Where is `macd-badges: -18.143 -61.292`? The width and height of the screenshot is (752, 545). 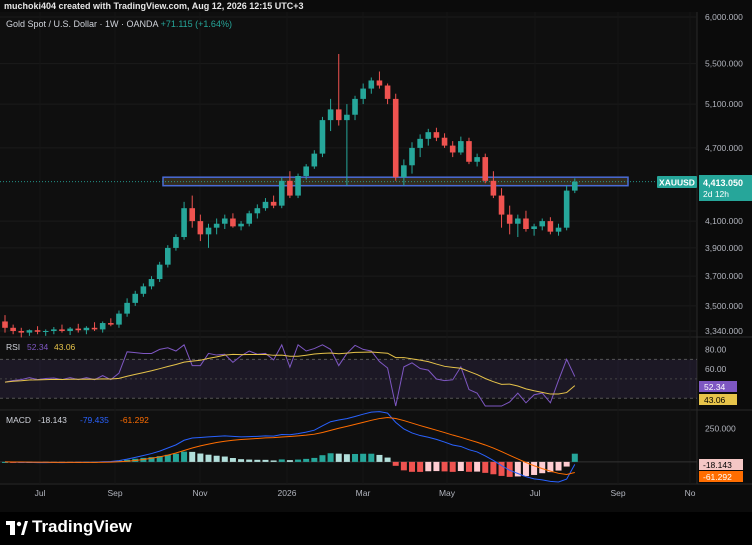 macd-badges: -18.143 -61.292 is located at coordinates (721, 470).